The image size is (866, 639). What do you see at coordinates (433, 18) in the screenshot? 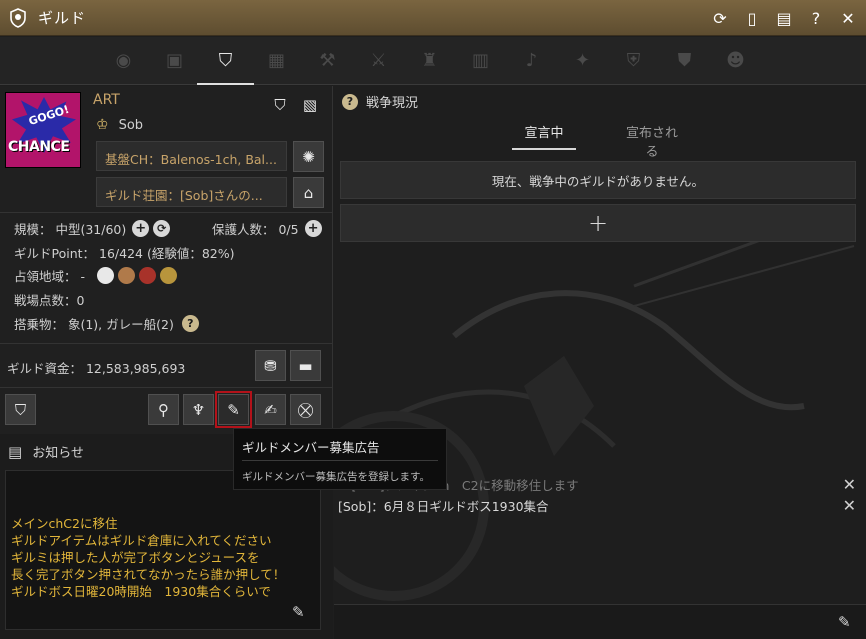
I see `title-bar: ギルド ⟳ ▯ ▤ ? ✕` at bounding box center [433, 18].